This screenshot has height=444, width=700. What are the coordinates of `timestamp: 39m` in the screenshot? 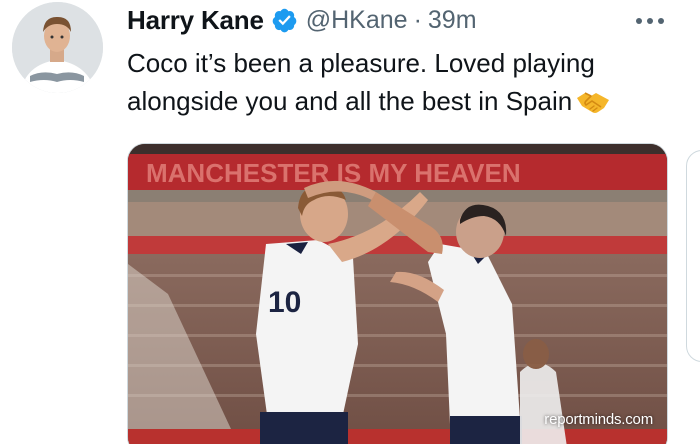 It's located at (452, 20).